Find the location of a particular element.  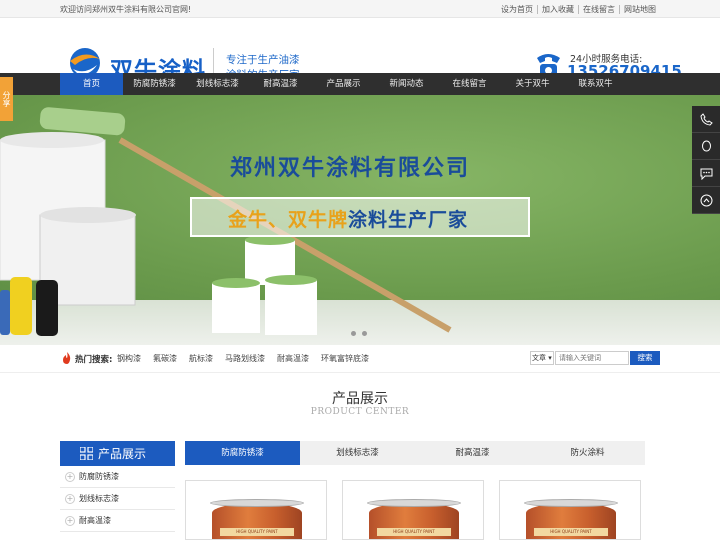

nav-item-home: 首页 is located at coordinates (91, 84).